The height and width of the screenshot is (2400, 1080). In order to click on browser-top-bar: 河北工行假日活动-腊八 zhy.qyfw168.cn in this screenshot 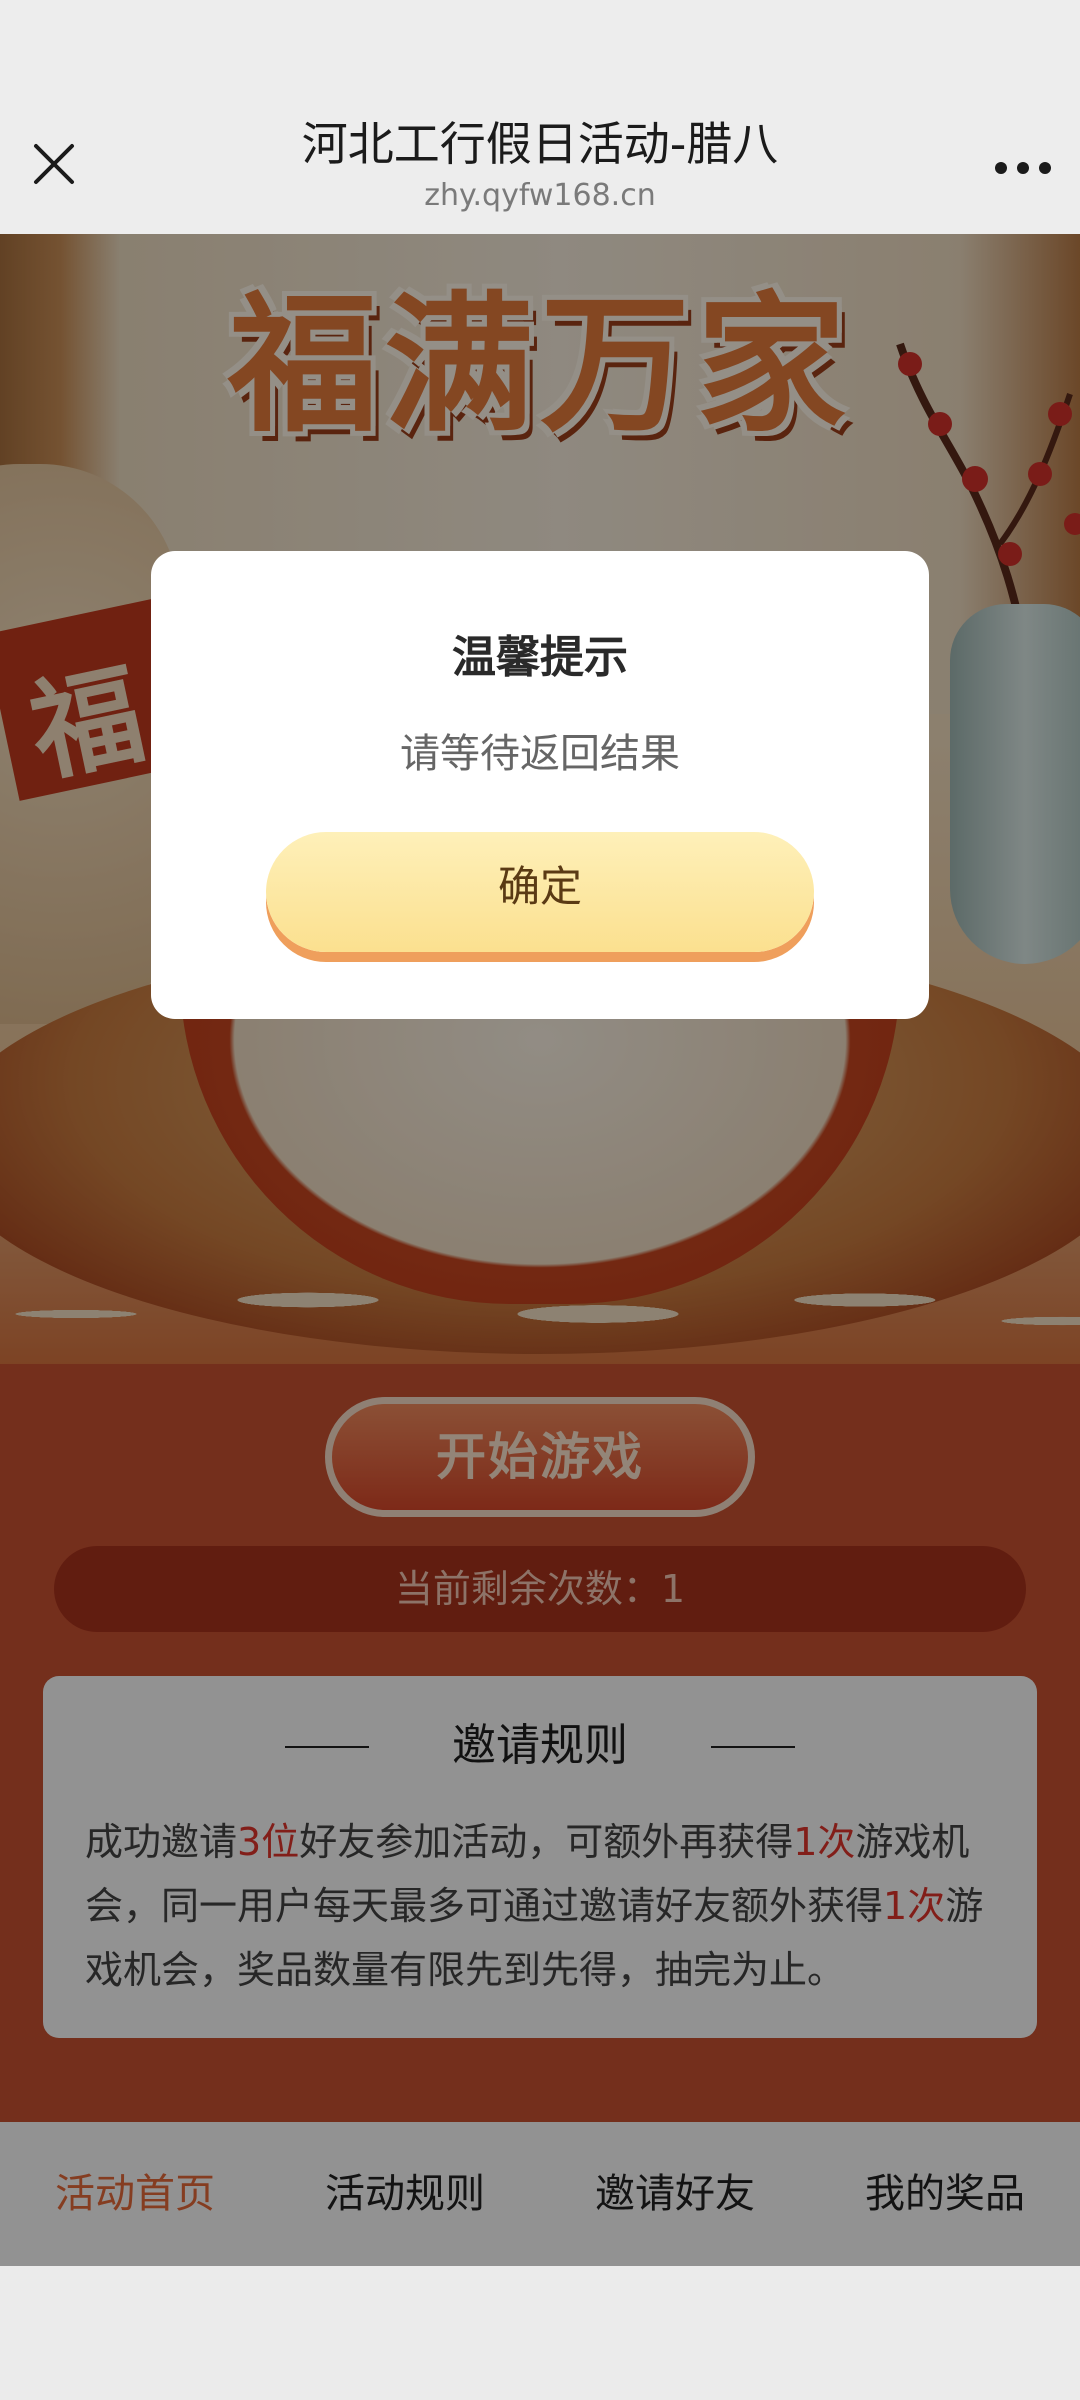, I will do `click(540, 167)`.